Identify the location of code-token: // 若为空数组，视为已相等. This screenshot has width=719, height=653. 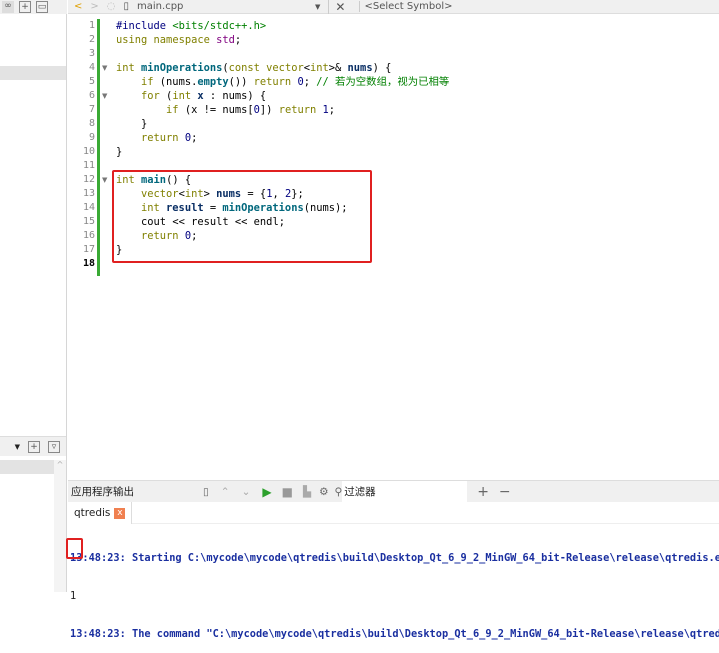
(383, 82).